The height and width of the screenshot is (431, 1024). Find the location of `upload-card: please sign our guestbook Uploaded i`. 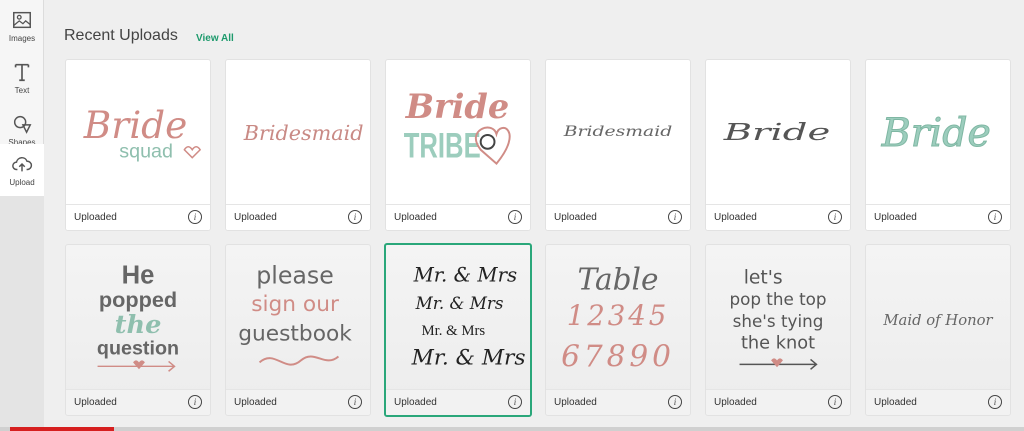

upload-card: please sign our guestbook Uploaded i is located at coordinates (298, 330).